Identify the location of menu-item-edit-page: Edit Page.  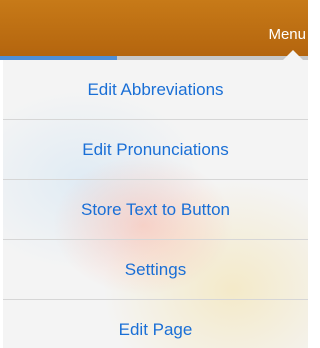
(155, 324).